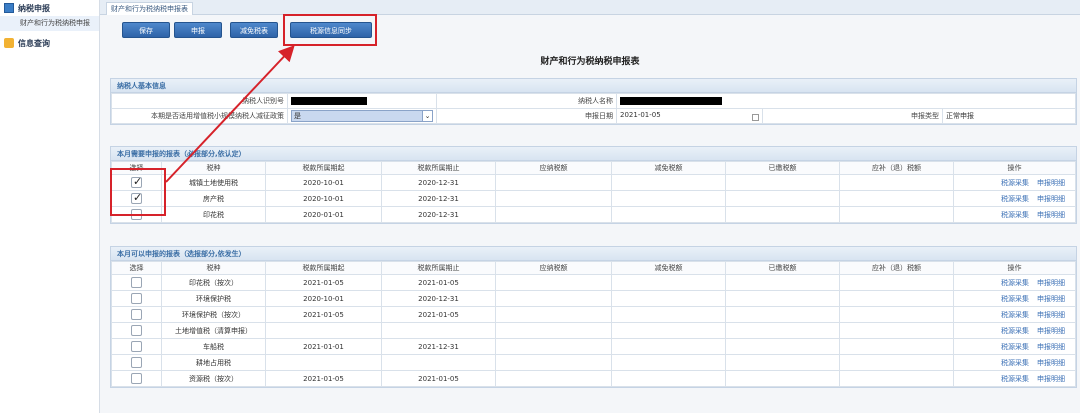 This screenshot has height=413, width=1080. Describe the element at coordinates (846, 101) in the screenshot. I see `taxpayer-name-value` at that location.